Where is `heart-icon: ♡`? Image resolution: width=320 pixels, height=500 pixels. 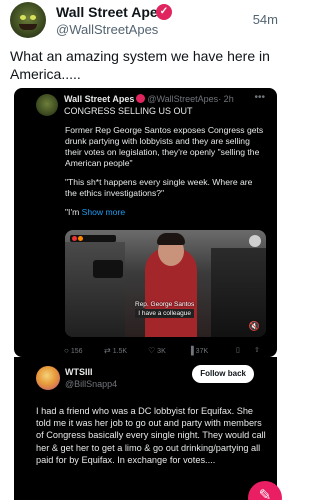
heart-icon: ♡ is located at coordinates (152, 350).